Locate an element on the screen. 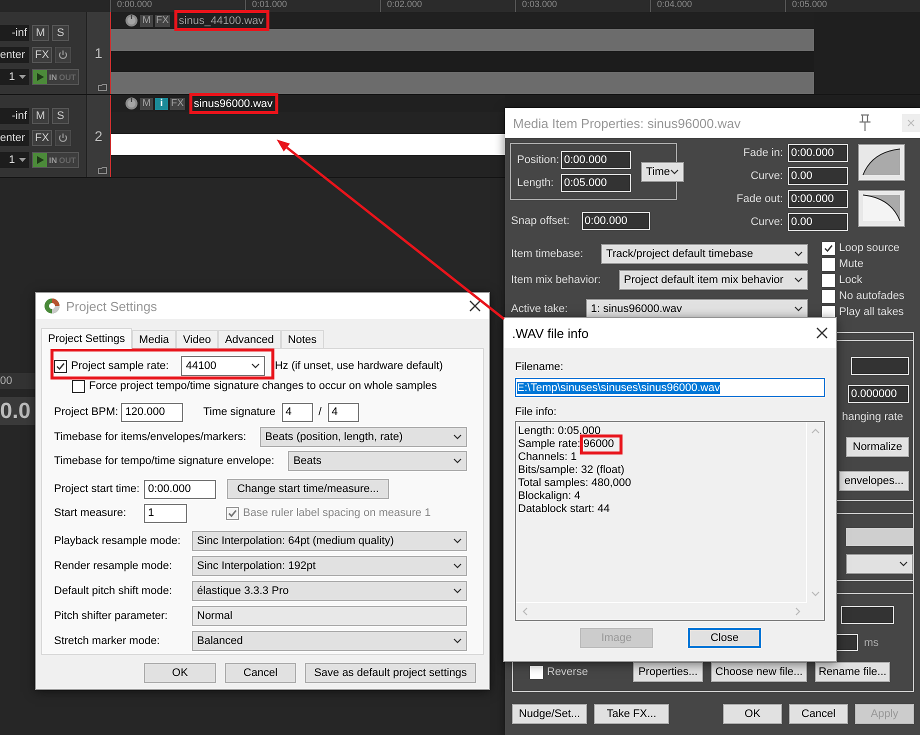  dropdown: Beats (position, length, rate) is located at coordinates (363, 437).